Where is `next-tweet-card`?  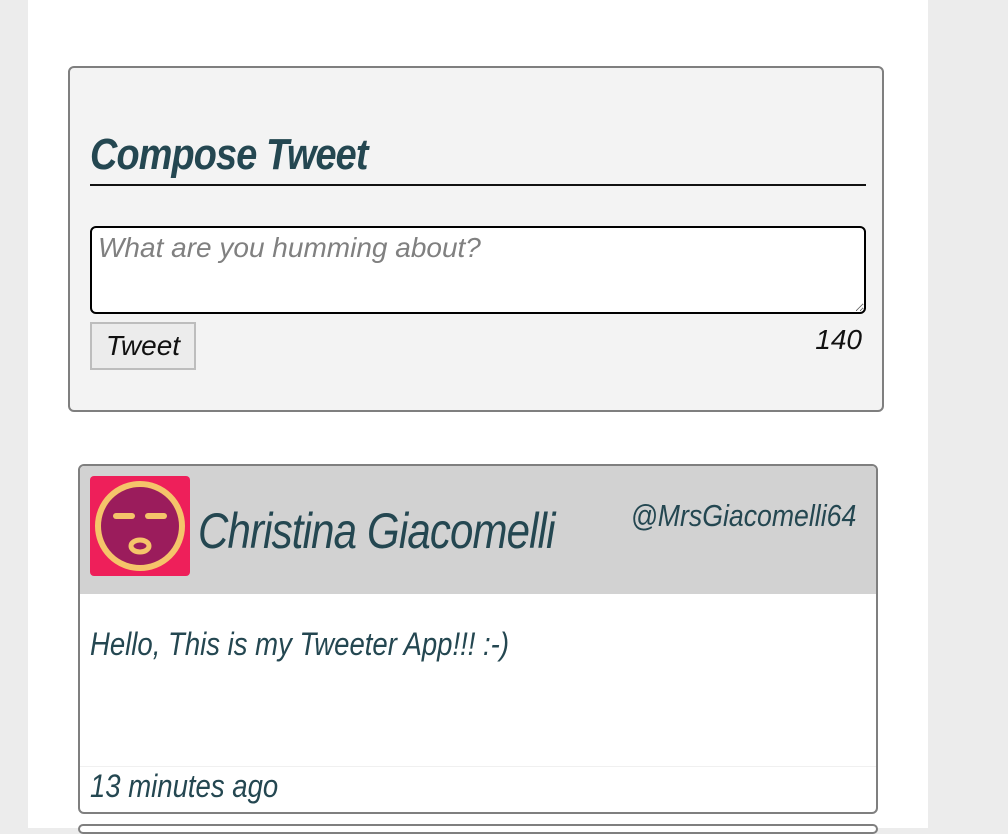 next-tweet-card is located at coordinates (478, 829).